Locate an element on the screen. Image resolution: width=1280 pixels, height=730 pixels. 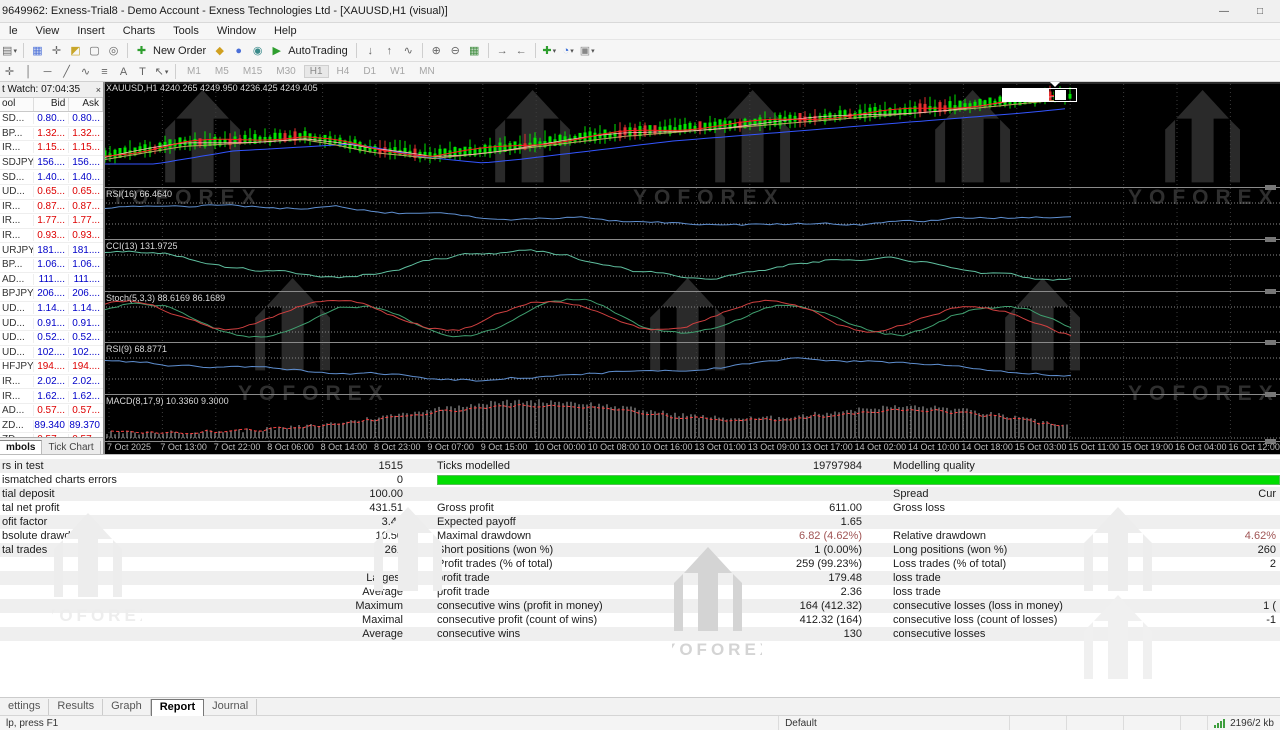
tab-ettings: ettings is located at coordinates (25, 707).